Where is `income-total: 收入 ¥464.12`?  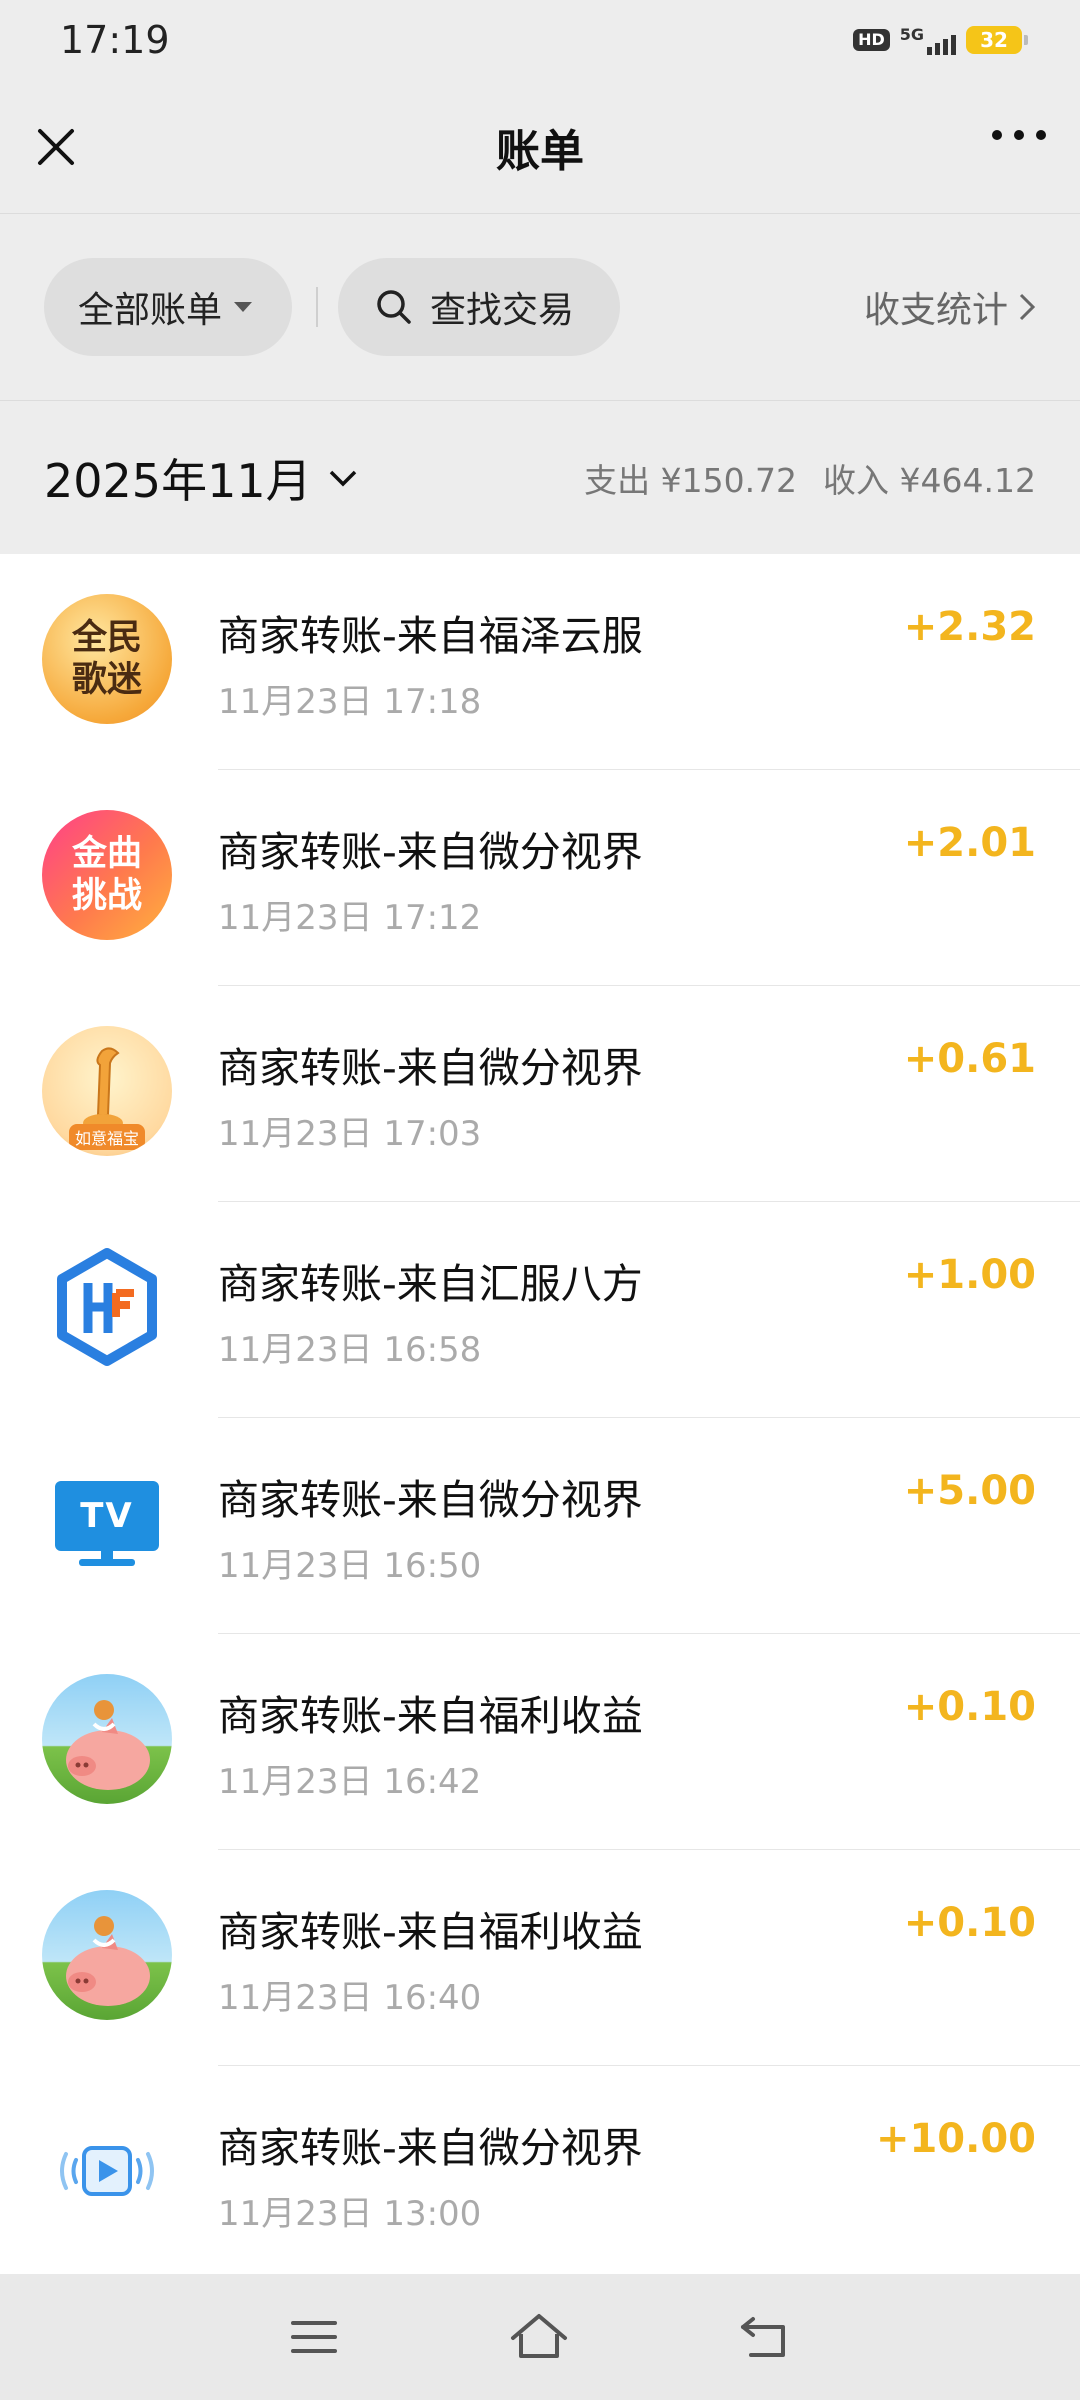 income-total: 收入 ¥464.12 is located at coordinates (929, 480).